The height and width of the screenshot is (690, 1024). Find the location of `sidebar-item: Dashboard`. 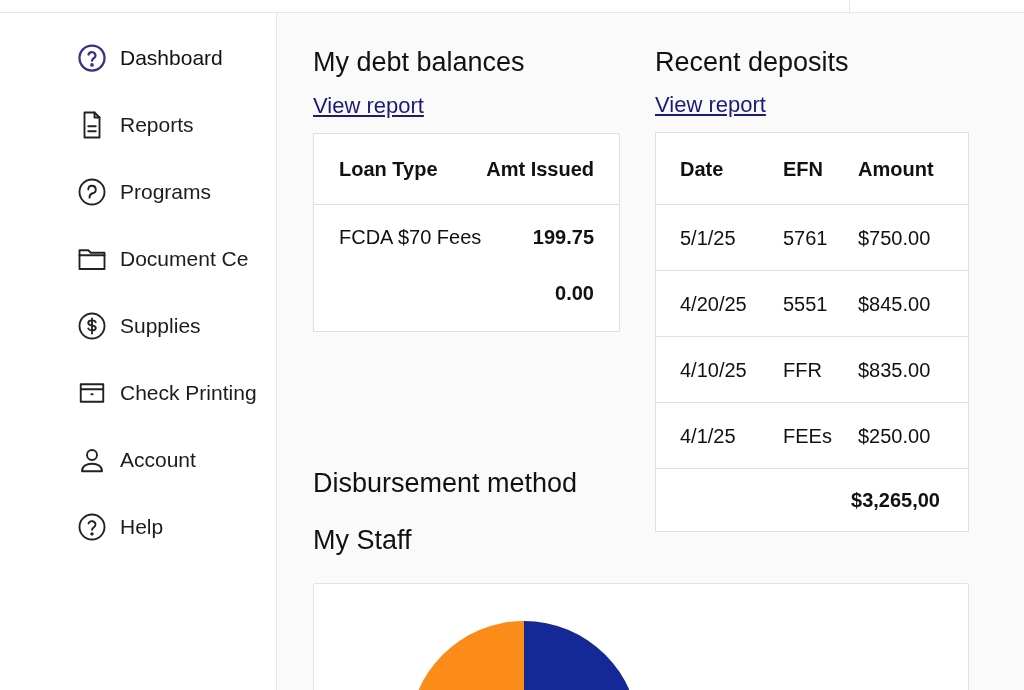

sidebar-item: Dashboard is located at coordinates (176, 57).